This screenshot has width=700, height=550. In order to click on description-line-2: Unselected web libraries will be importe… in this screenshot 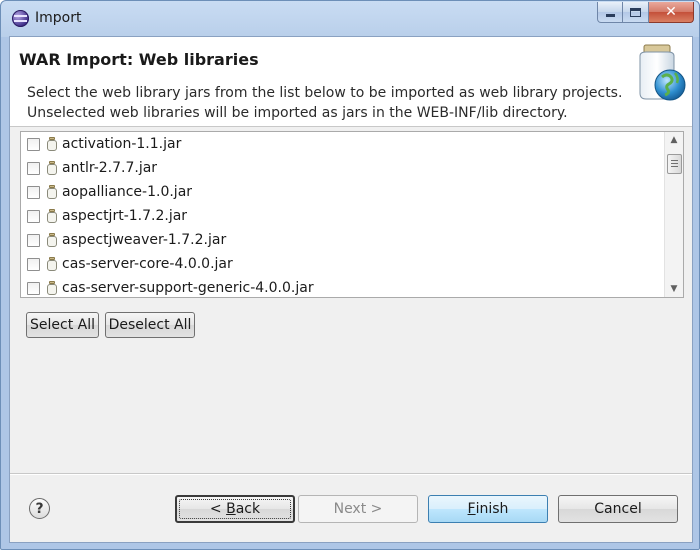, I will do `click(297, 113)`.